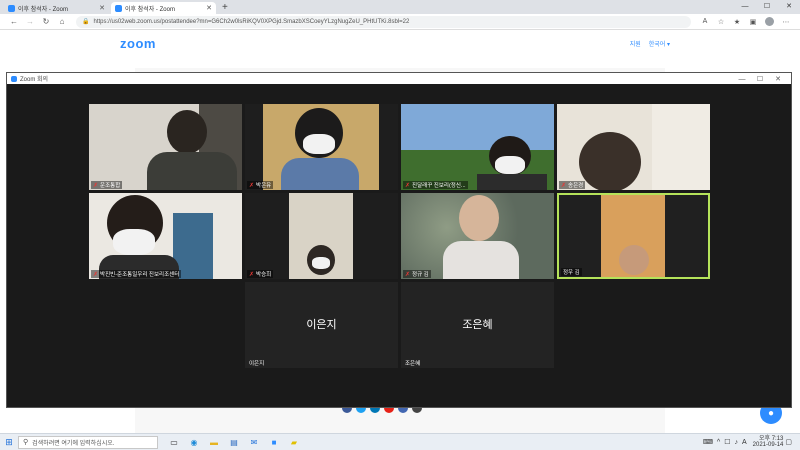 The width and height of the screenshot is (800, 450). What do you see at coordinates (254, 442) in the screenshot?
I see `mail-icon: ✉` at bounding box center [254, 442].